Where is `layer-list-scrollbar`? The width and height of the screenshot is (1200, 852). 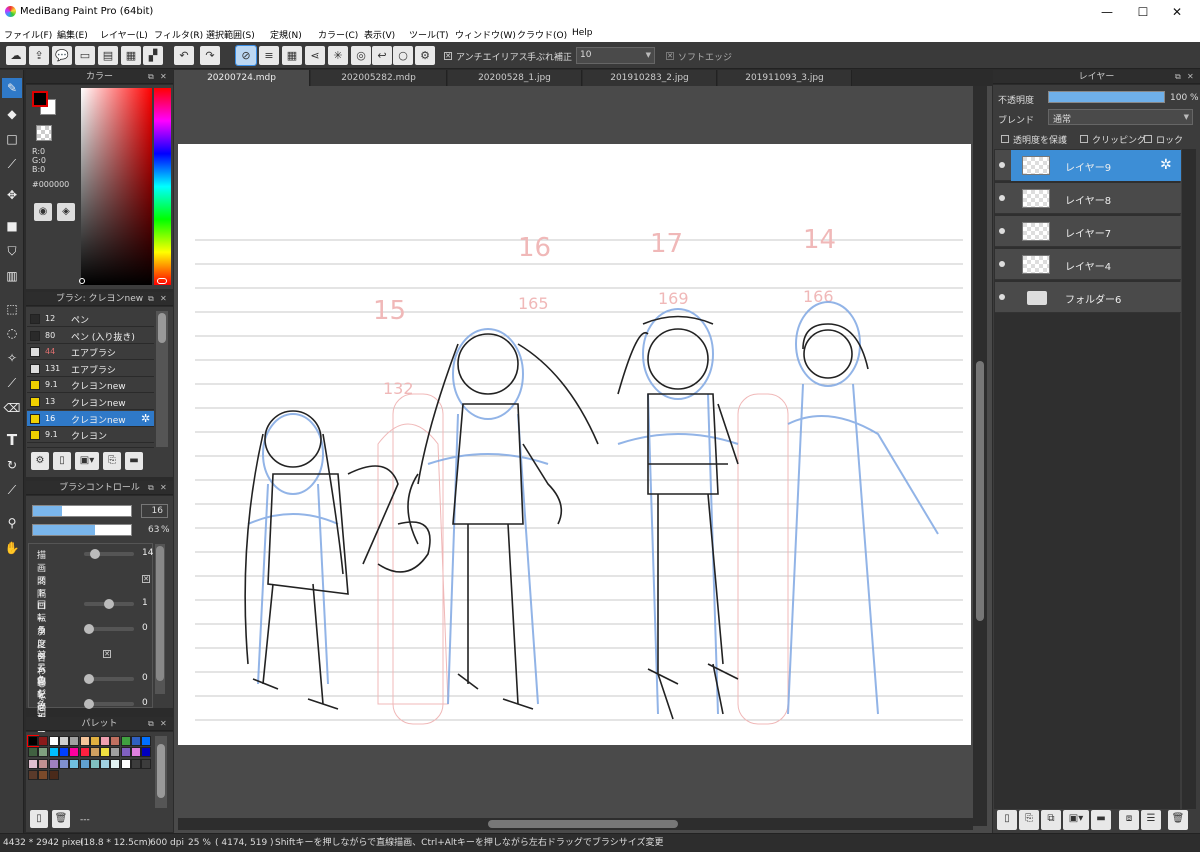 layer-list-scrollbar is located at coordinates (1189, 479).